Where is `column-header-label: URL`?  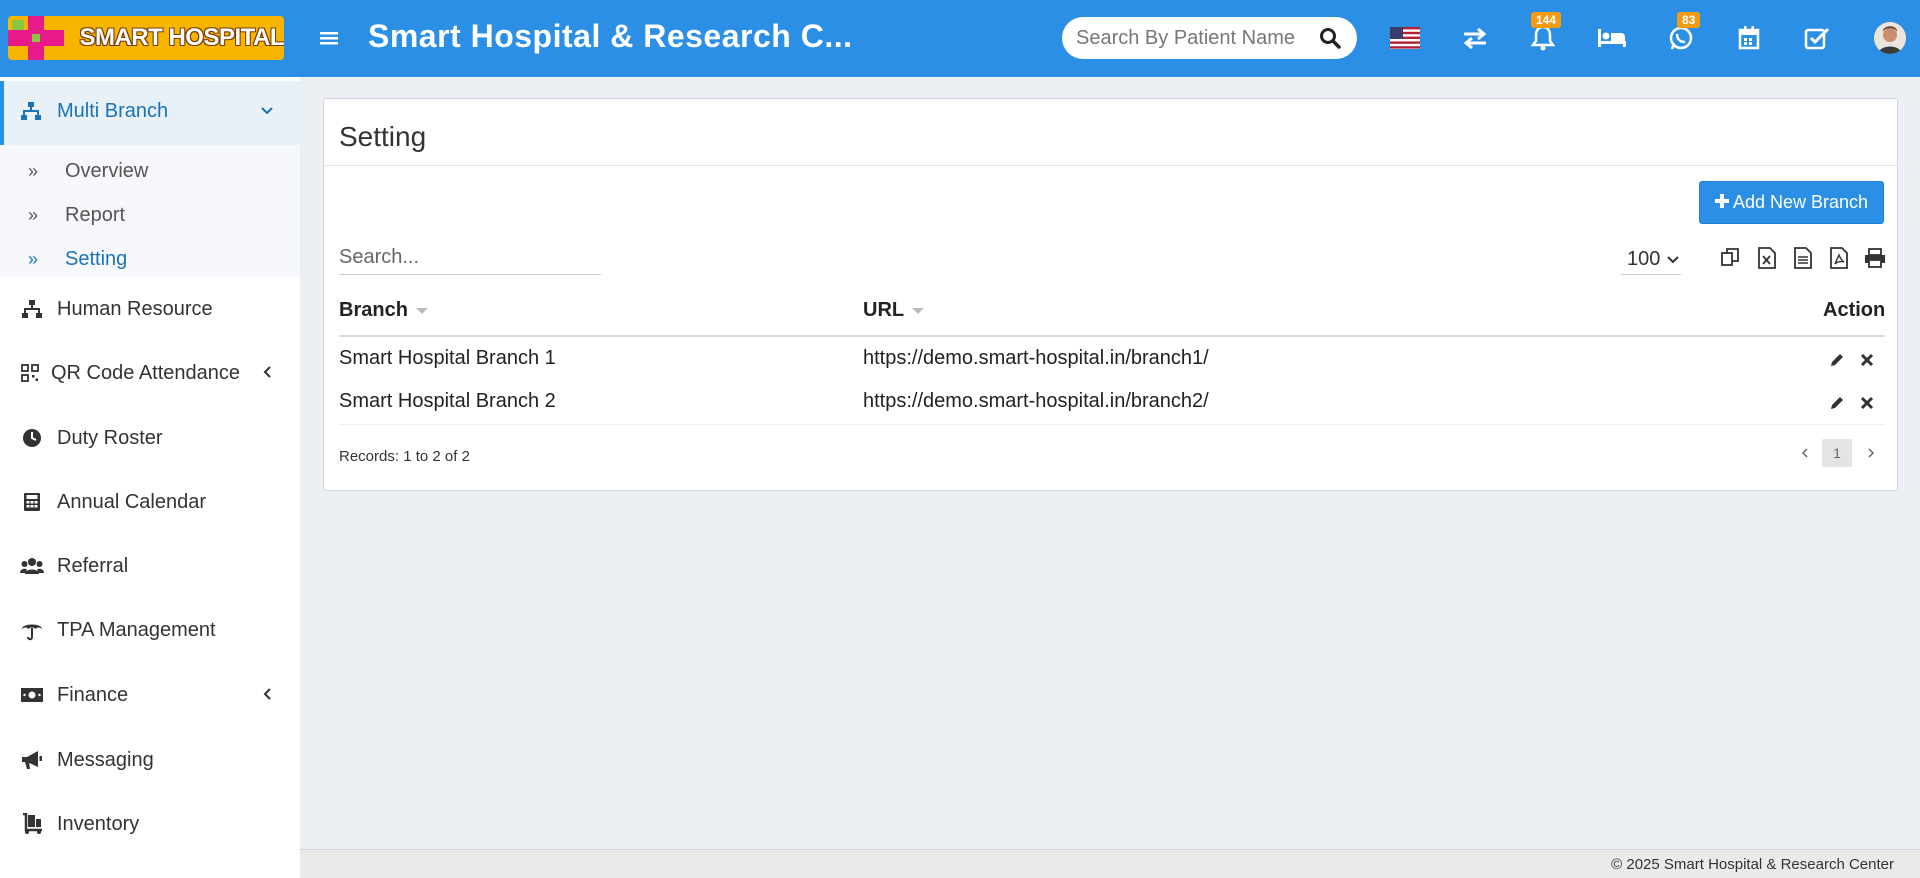
column-header-label: URL is located at coordinates (884, 310).